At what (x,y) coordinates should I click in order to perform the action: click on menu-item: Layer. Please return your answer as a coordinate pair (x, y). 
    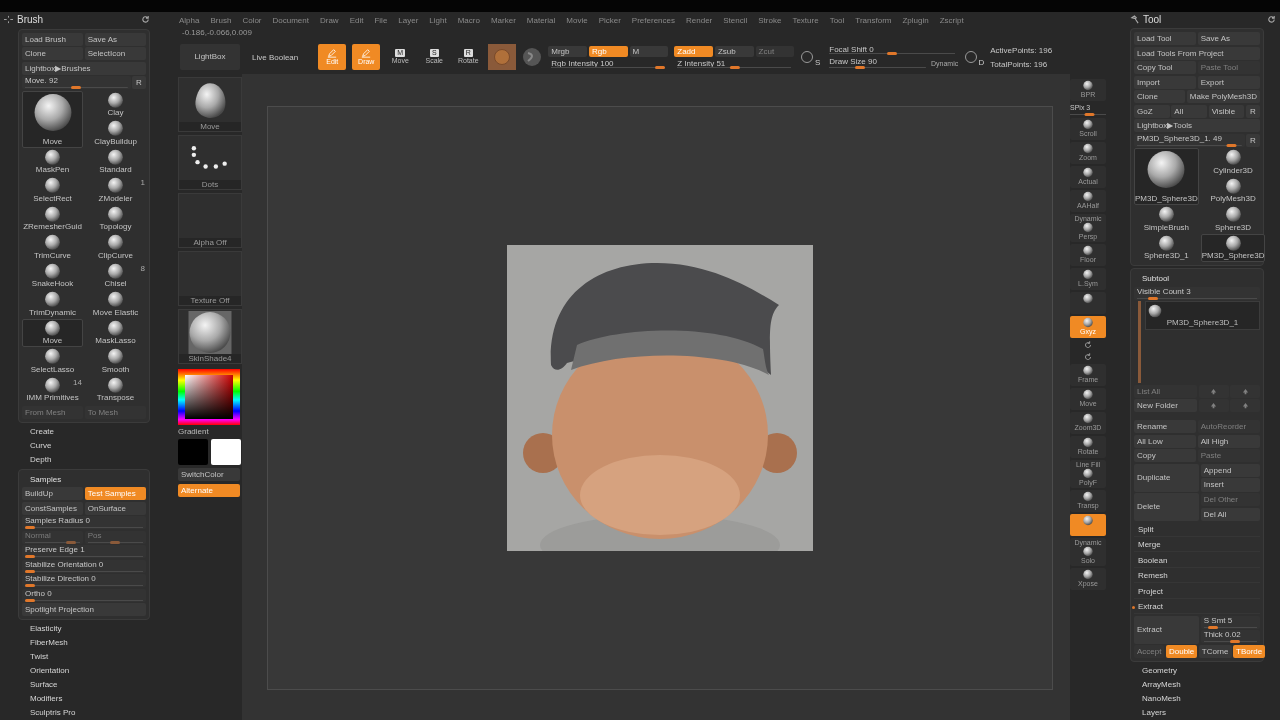
    Looking at the image, I should click on (408, 20).